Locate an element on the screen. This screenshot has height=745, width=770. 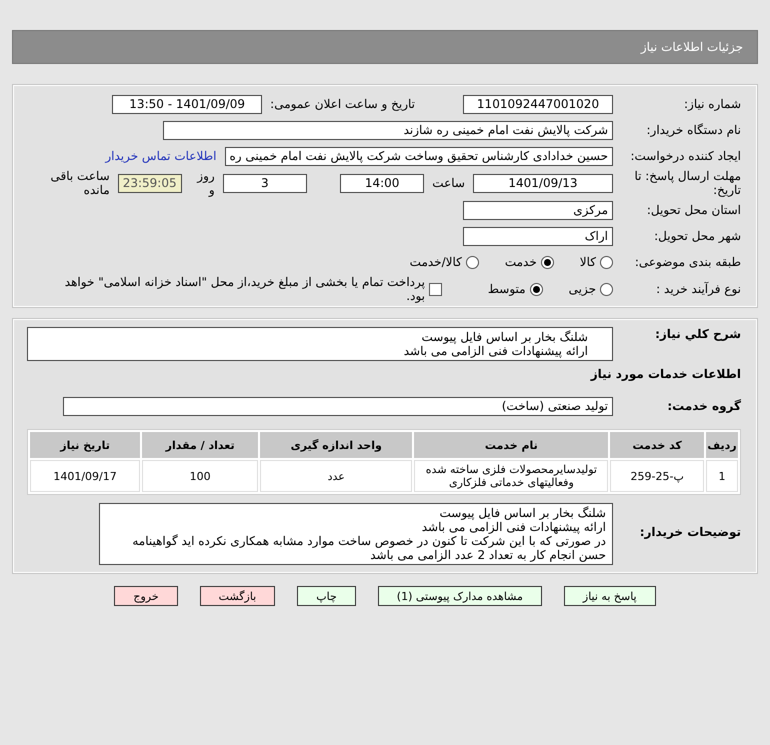
action-button: مشاهده مدارک پیوستی (1) is located at coordinates (460, 596).